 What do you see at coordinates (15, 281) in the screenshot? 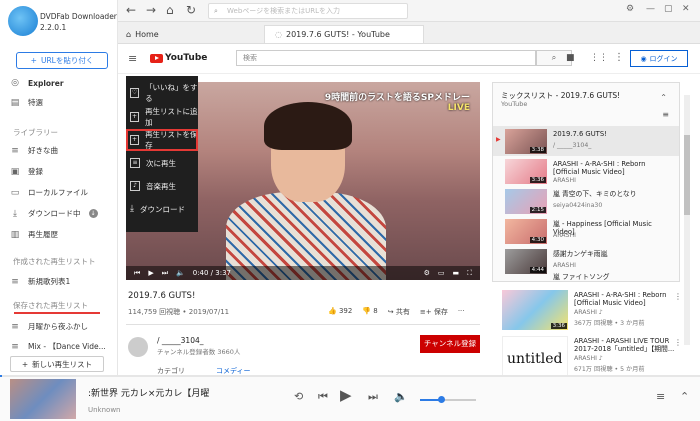
I see `playlist-icon: ≡` at bounding box center [15, 281].